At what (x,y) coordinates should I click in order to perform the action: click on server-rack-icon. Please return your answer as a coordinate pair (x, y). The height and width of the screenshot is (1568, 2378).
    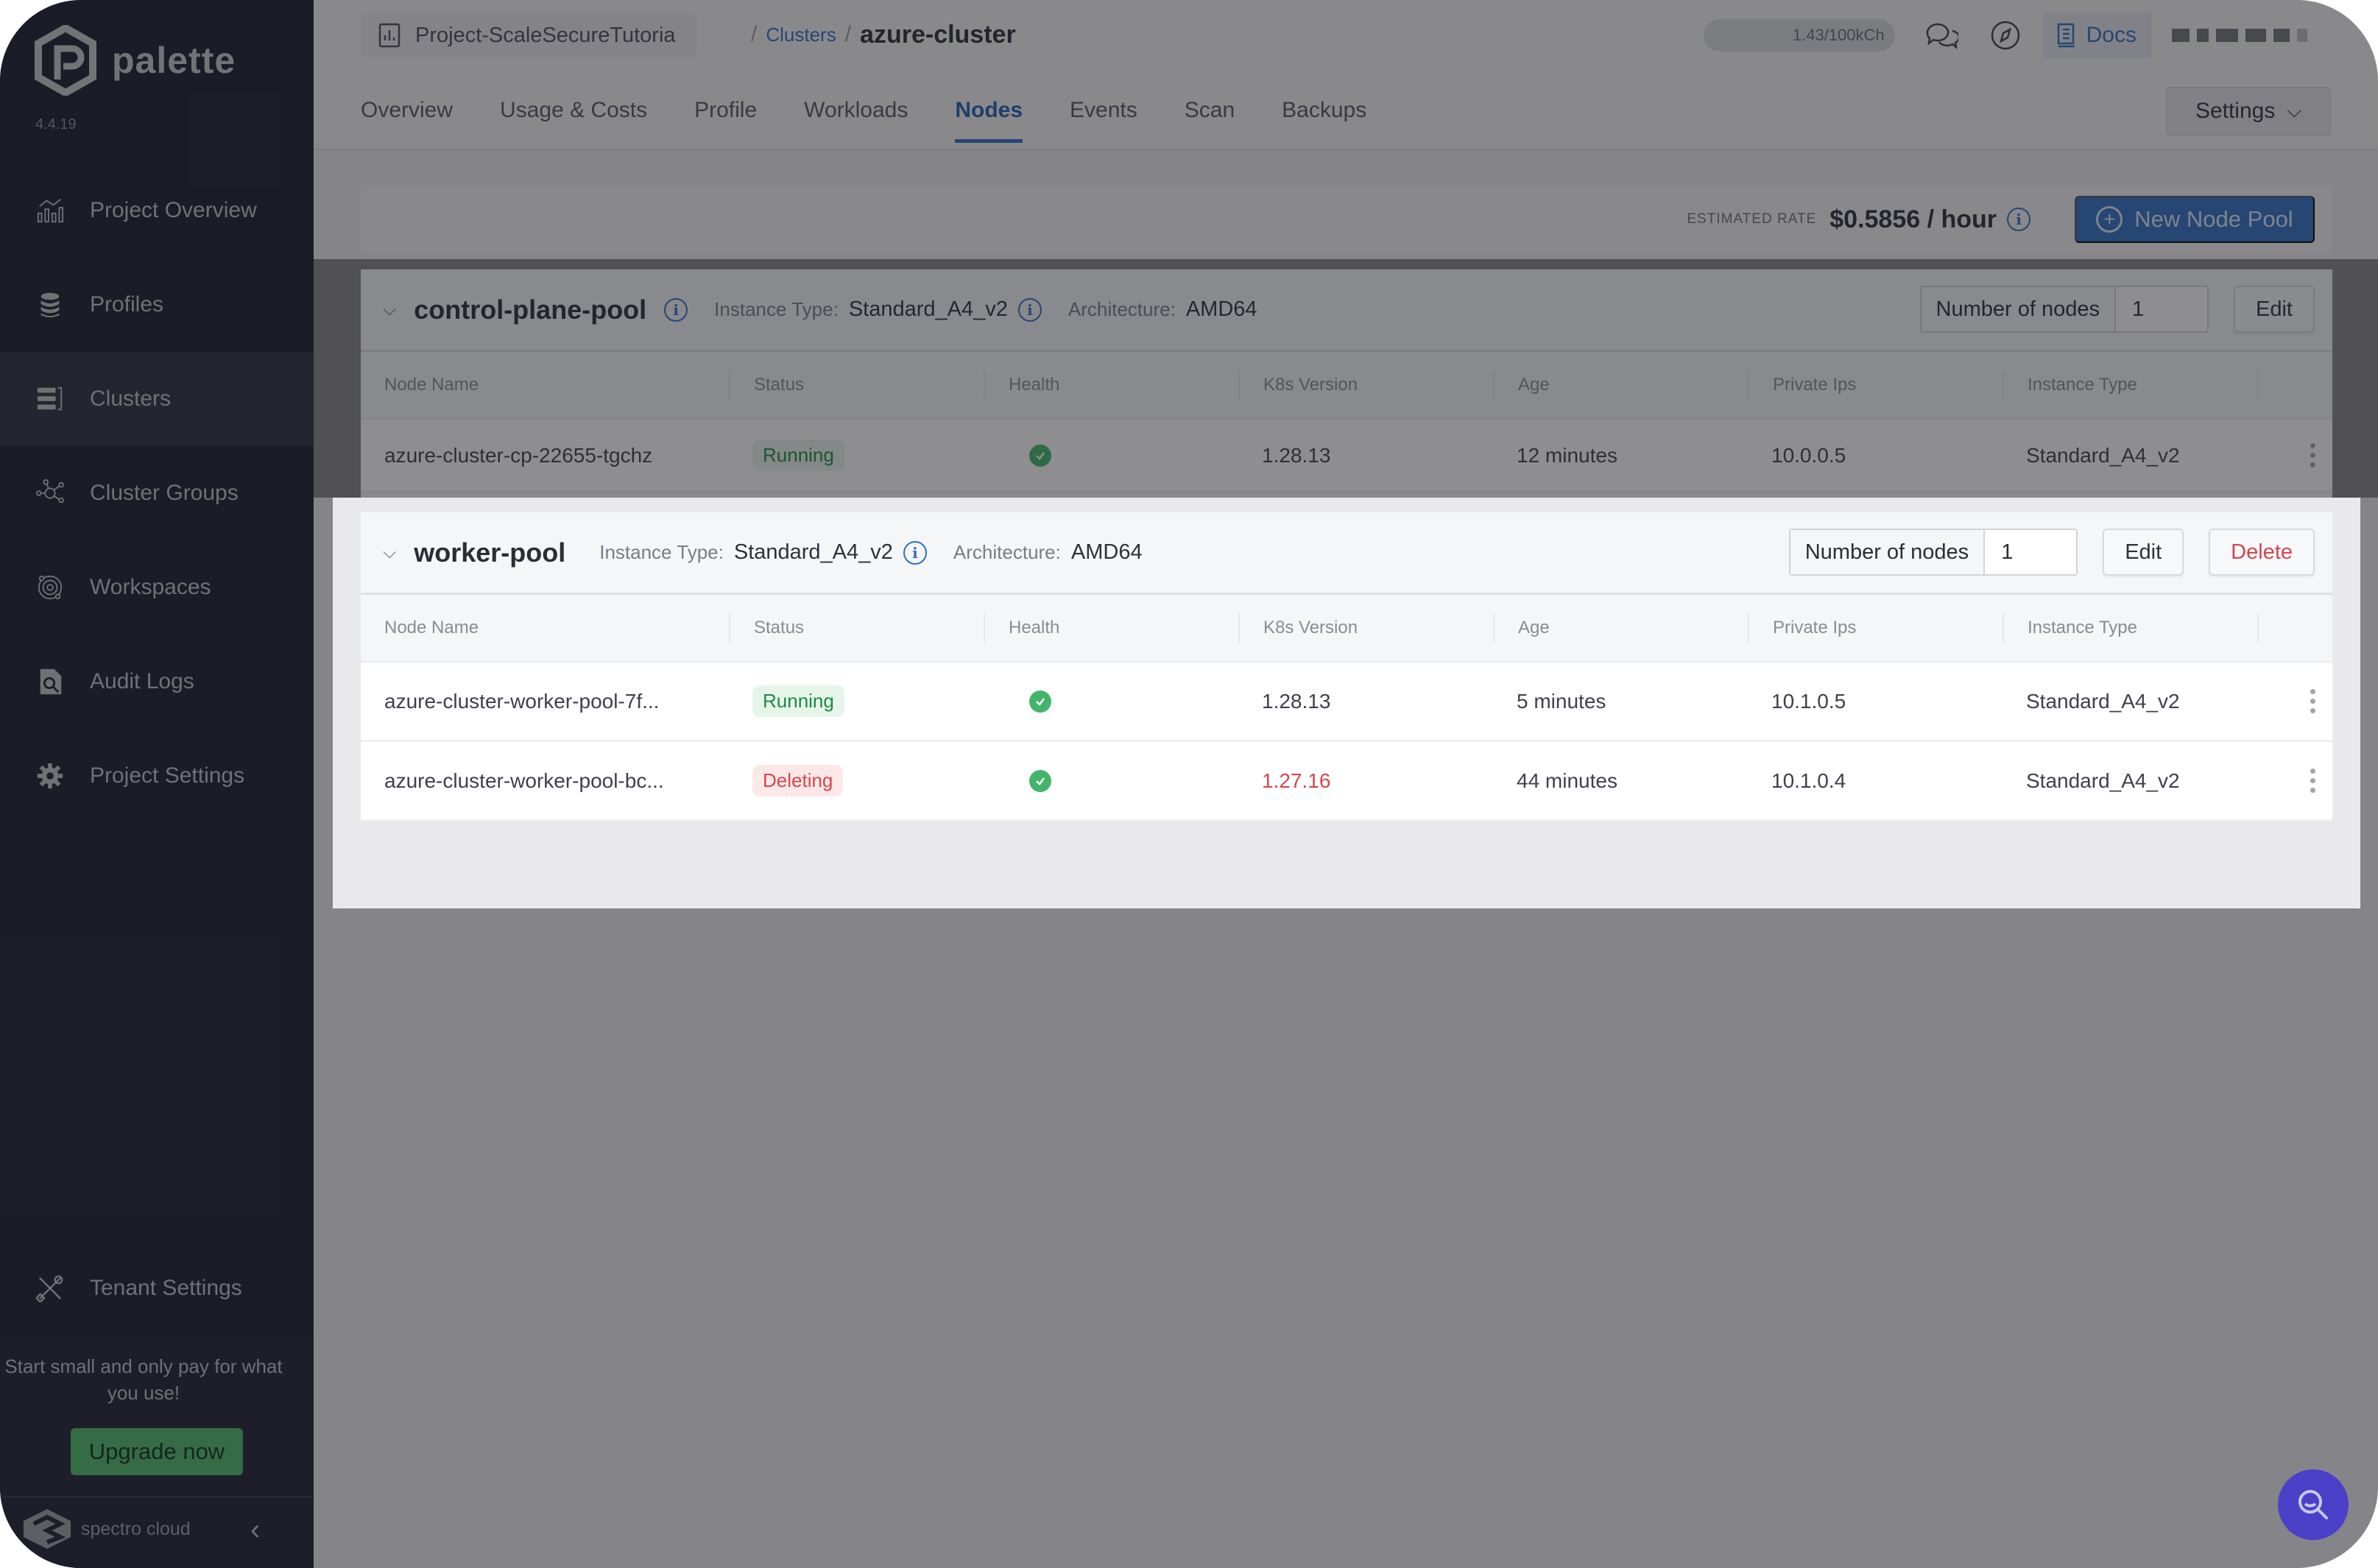
    Looking at the image, I should click on (50, 399).